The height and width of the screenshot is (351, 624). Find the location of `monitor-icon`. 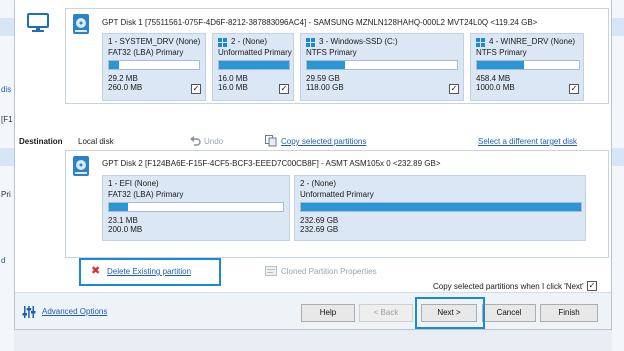

monitor-icon is located at coordinates (38, 22).